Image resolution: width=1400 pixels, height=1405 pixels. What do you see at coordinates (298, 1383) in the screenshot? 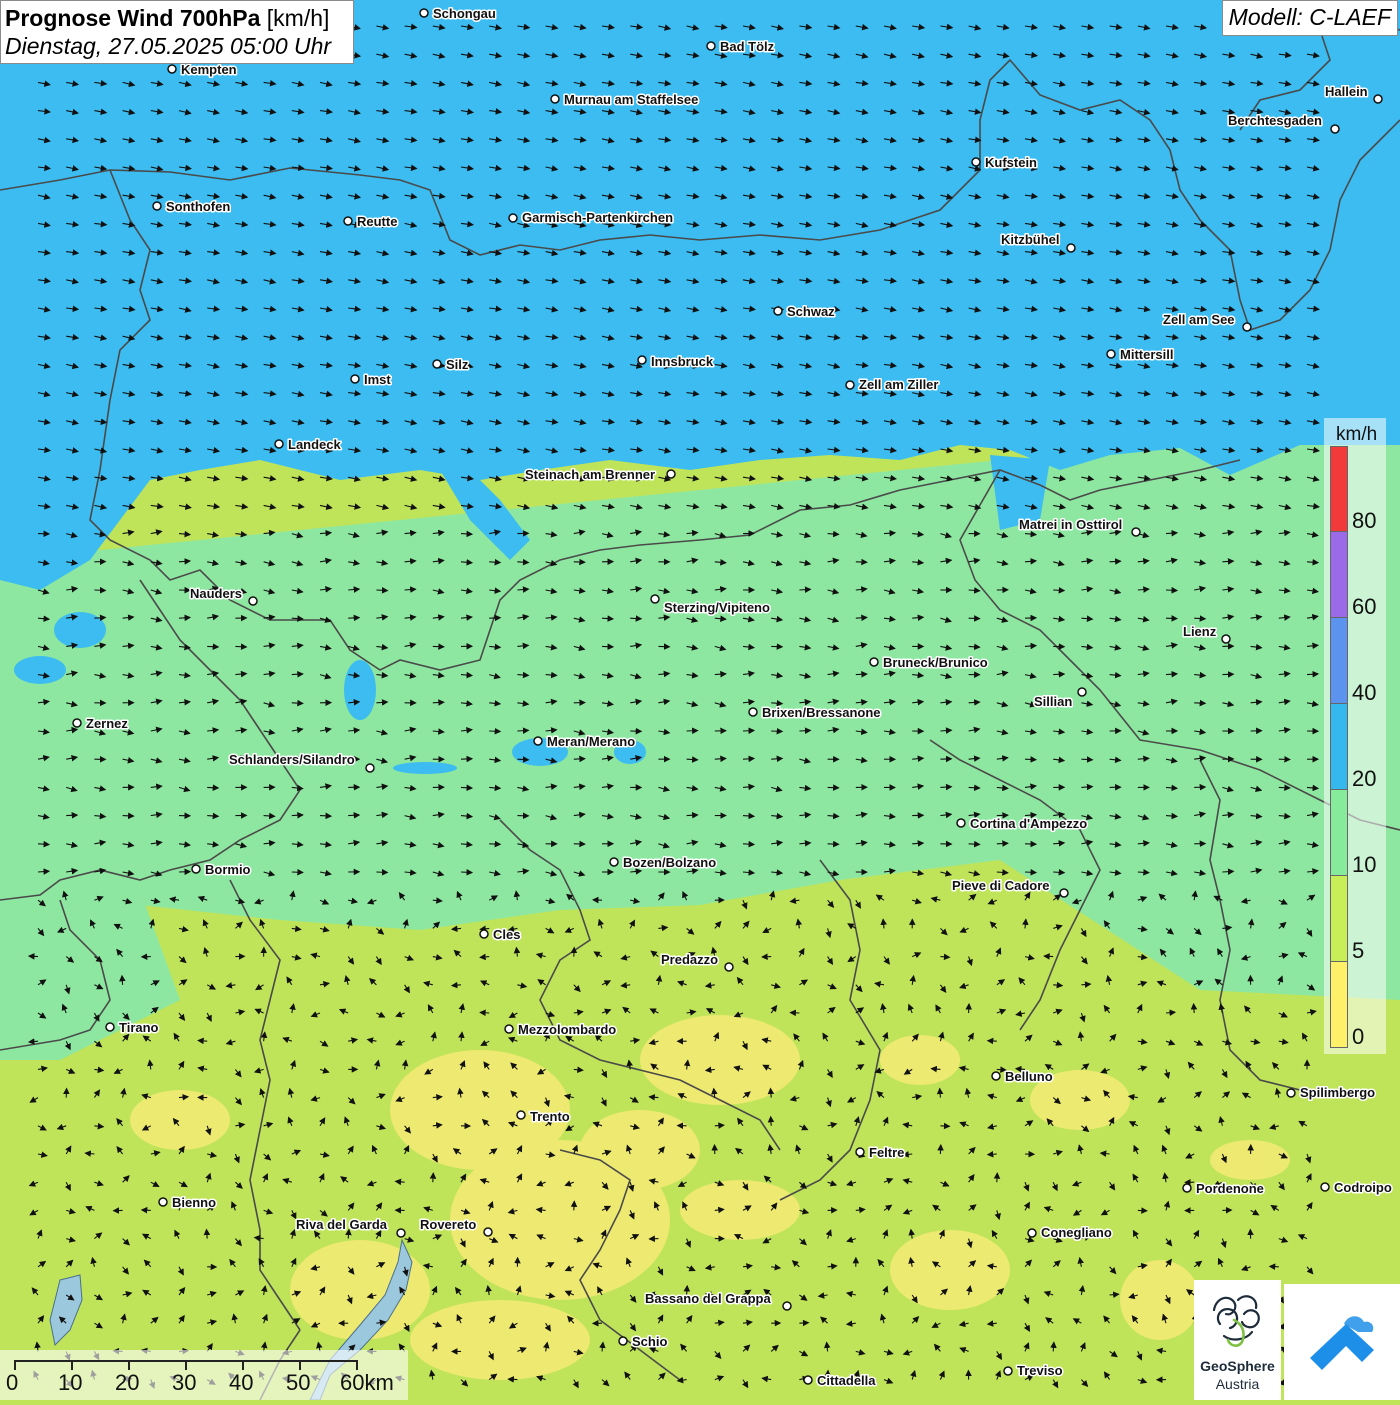
I see `scale-label: 50` at bounding box center [298, 1383].